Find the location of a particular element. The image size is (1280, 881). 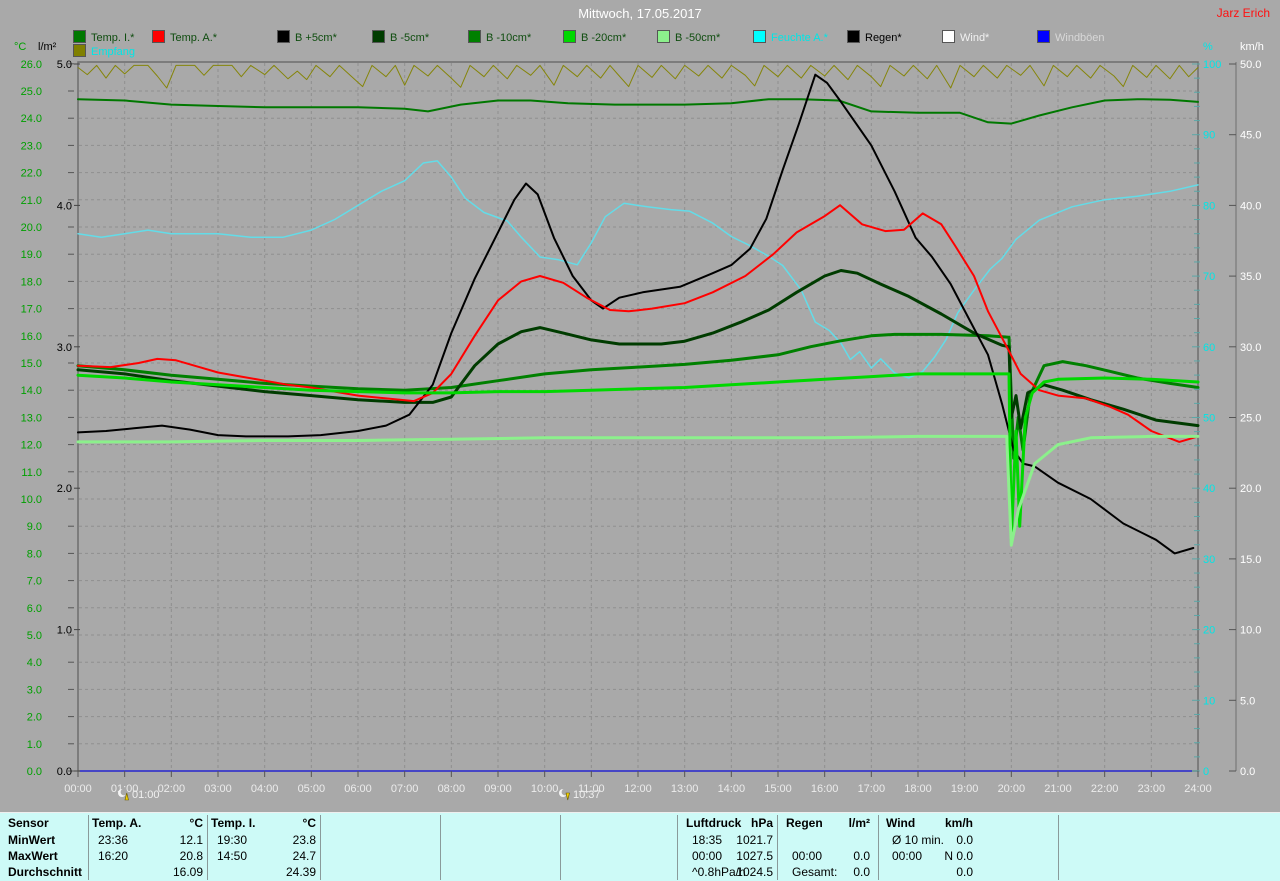

table-row-label: Durchschnitt is located at coordinates (45, 872).